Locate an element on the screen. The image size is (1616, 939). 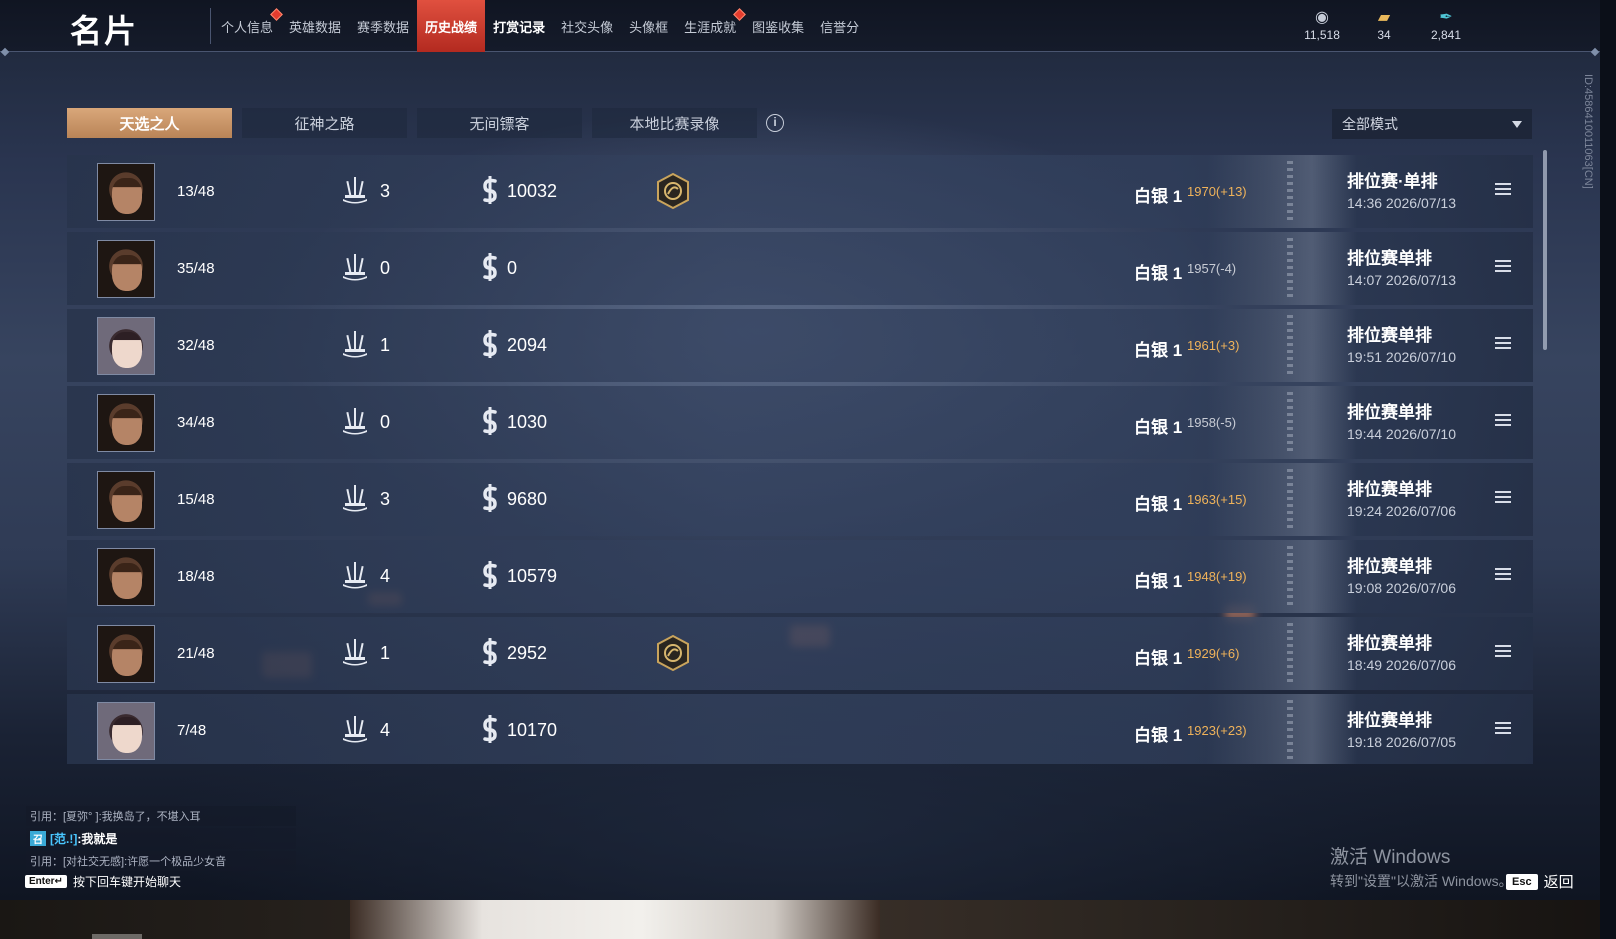
windows-watermark: 激活 Windows 转到"设置"以激活 Windows。 is located at coordinates (1421, 866).